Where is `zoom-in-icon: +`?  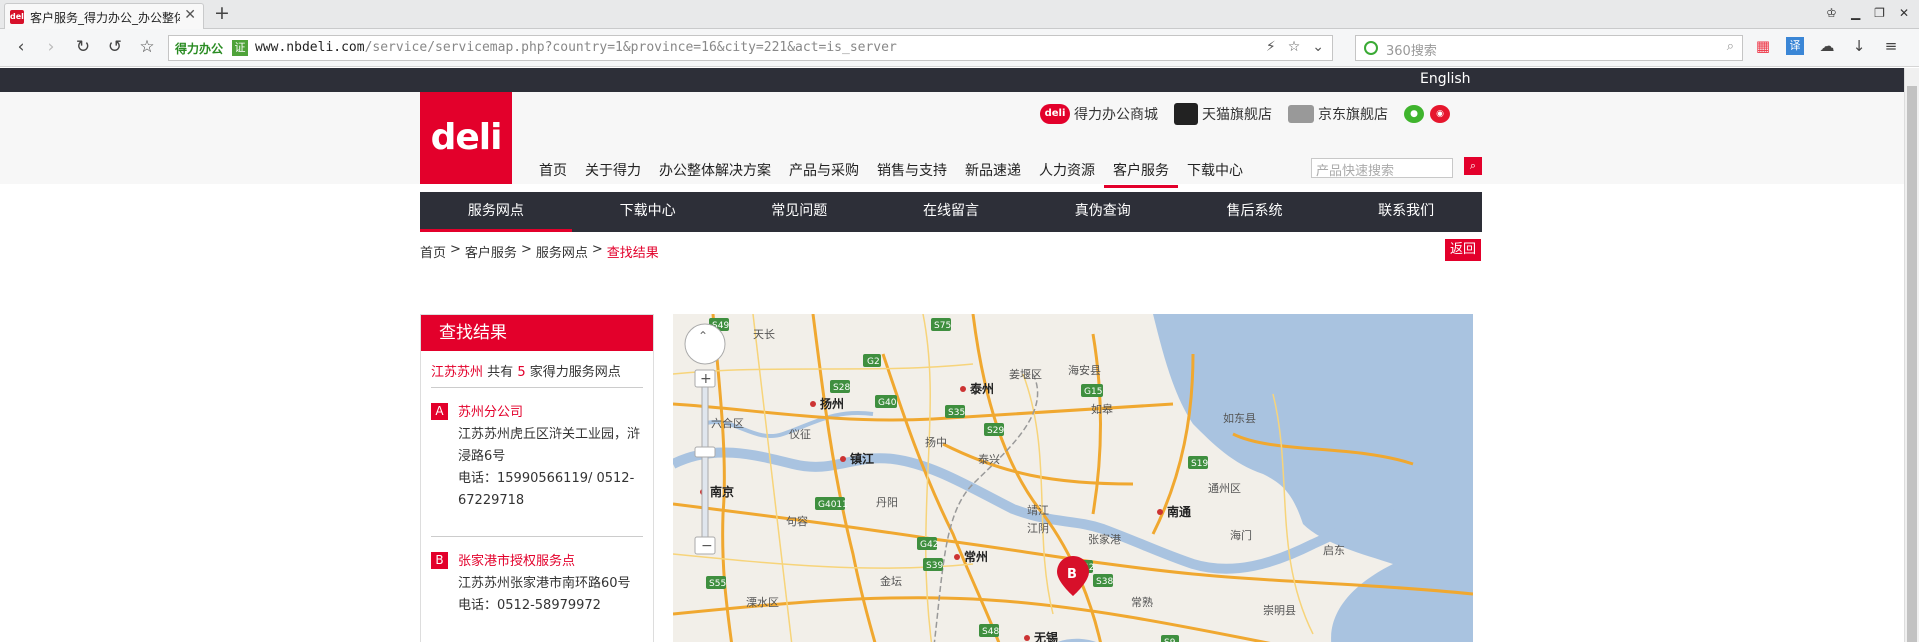
zoom-in-icon: + is located at coordinates (706, 379).